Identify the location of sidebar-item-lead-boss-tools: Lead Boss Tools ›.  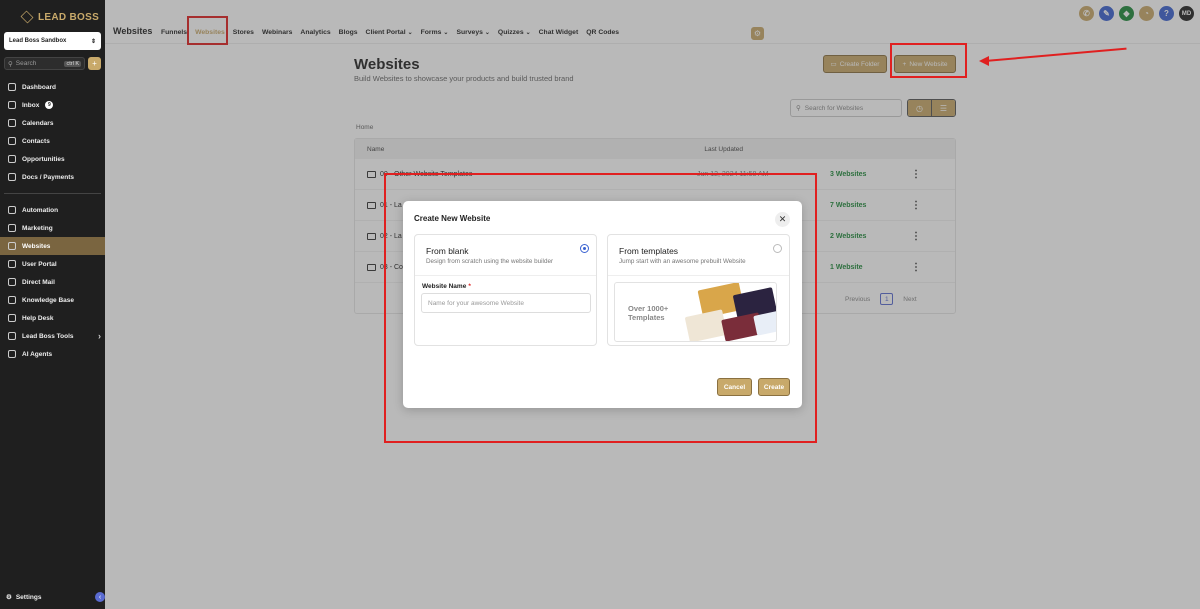
(52, 336).